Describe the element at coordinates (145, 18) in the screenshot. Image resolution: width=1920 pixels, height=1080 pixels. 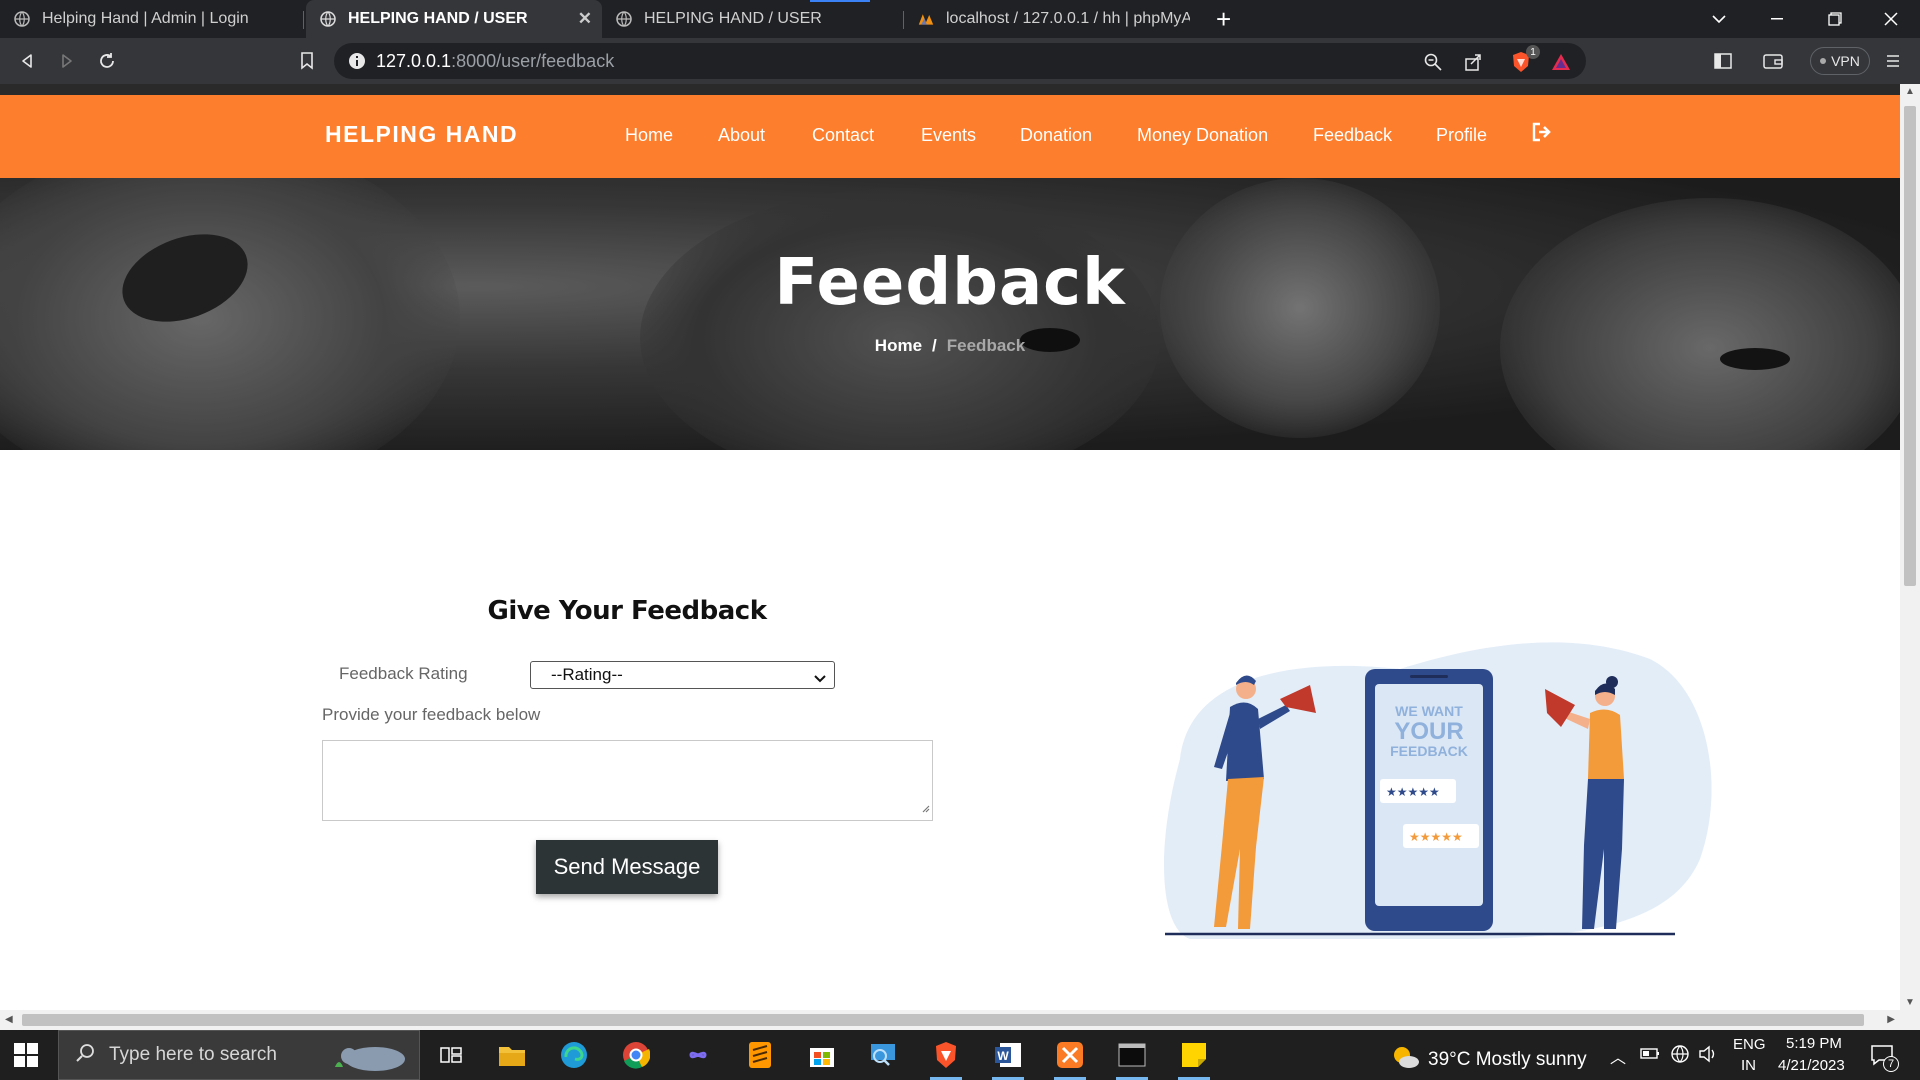
I see `tab-title: Helping Hand | Admin | Login` at that location.